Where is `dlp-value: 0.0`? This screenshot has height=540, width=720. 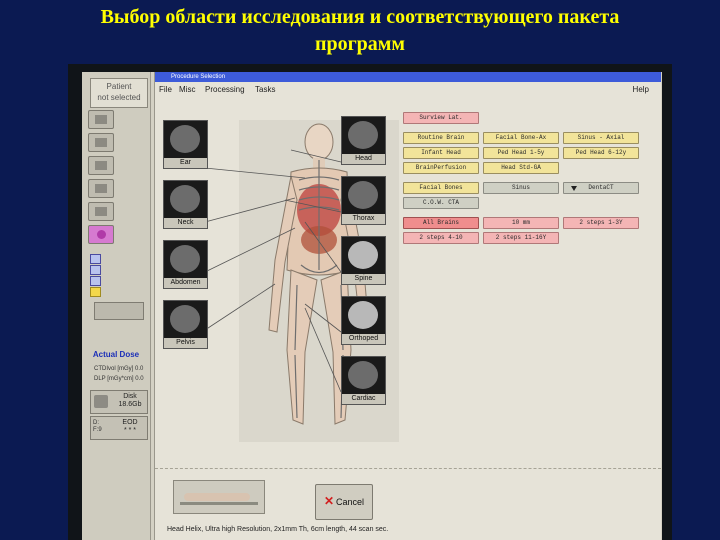 dlp-value: 0.0 is located at coordinates (139, 379).